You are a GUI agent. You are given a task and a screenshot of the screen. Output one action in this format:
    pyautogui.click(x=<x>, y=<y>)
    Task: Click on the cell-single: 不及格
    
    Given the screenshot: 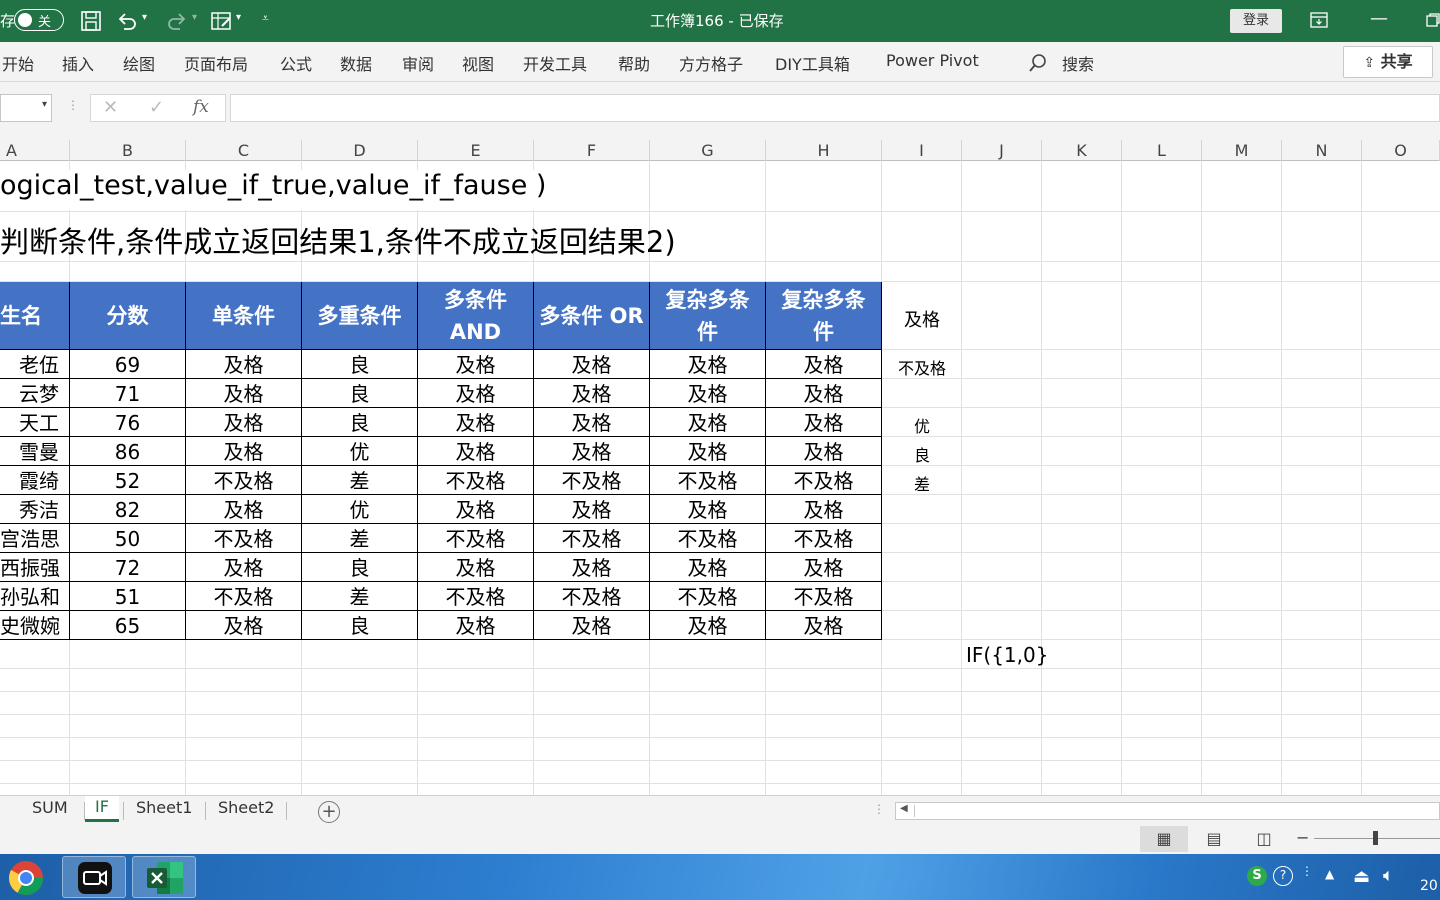 What is the action you would take?
    pyautogui.click(x=244, y=480)
    